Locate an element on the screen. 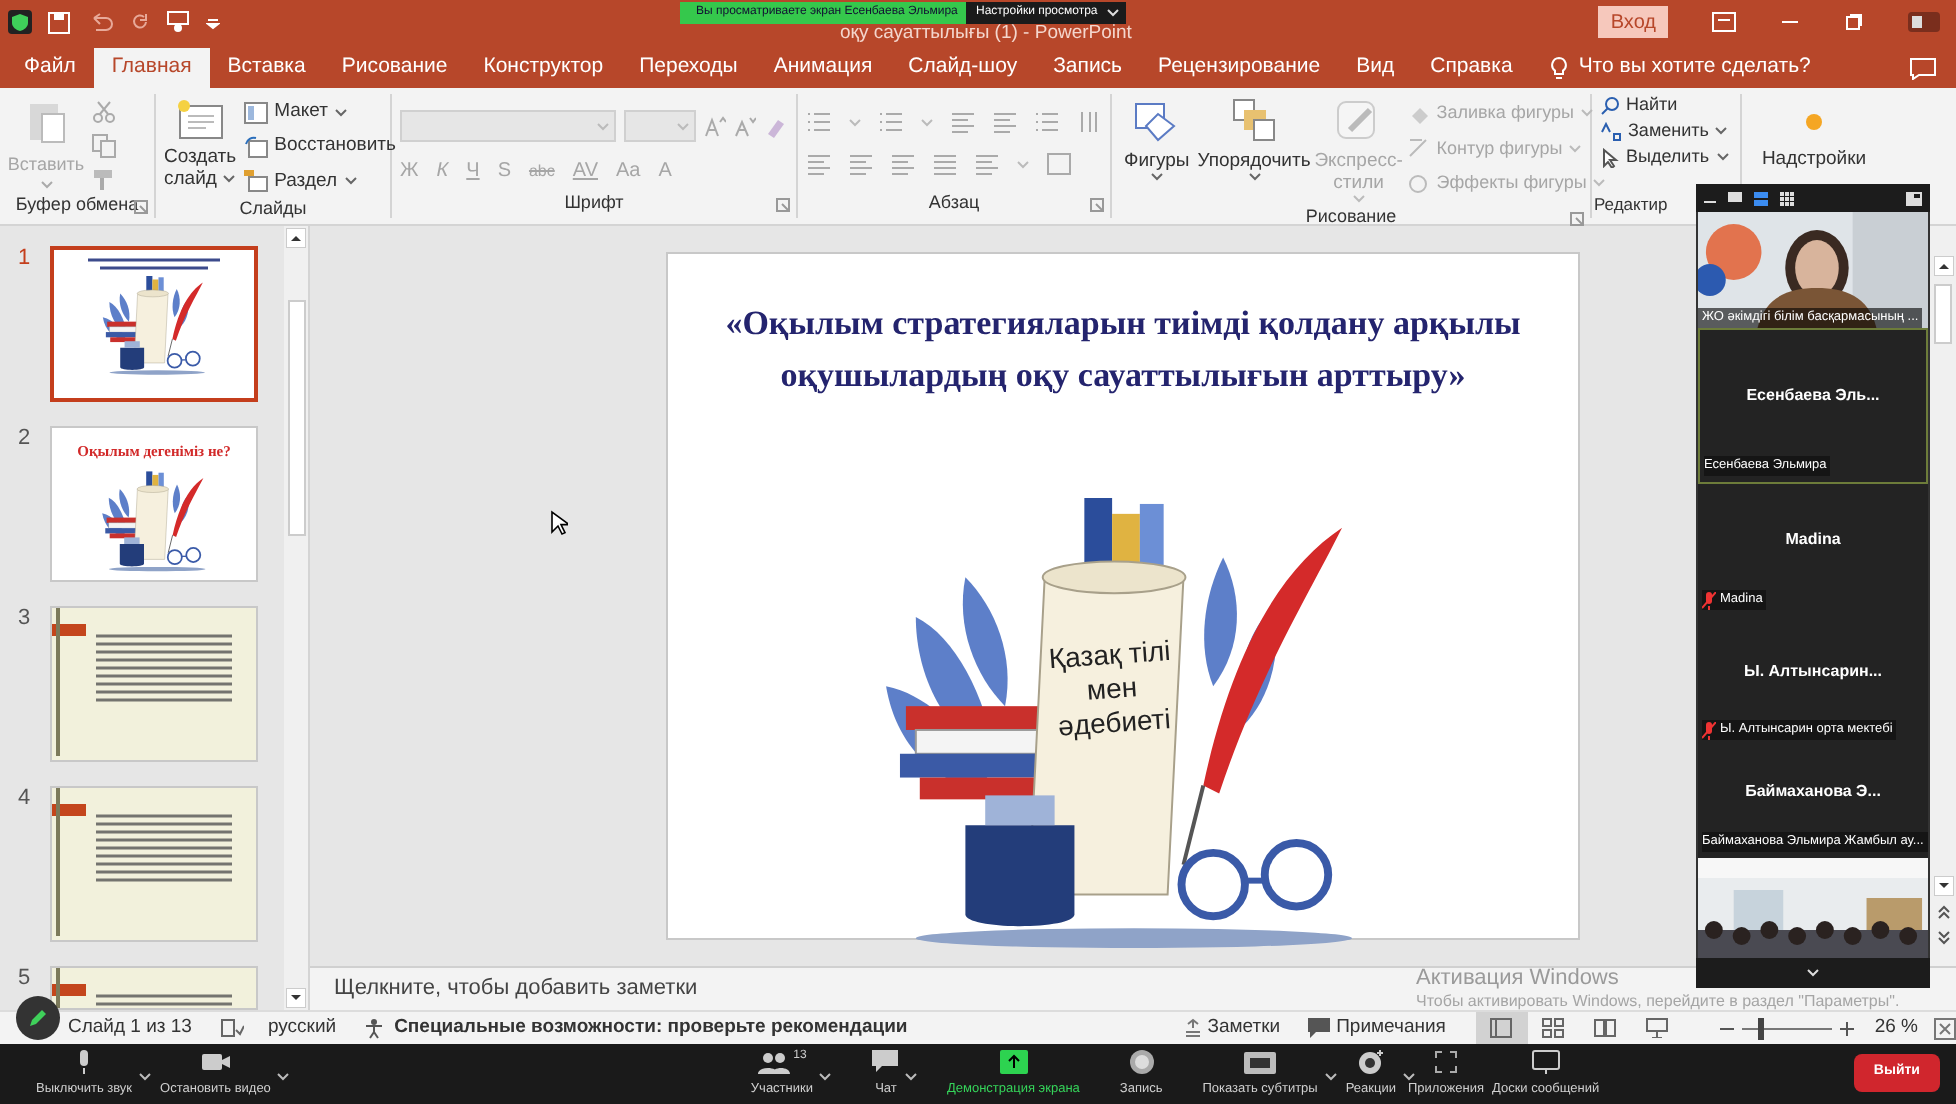 This screenshot has height=1104, width=1956. reactions-icon is located at coordinates (1370, 1062).